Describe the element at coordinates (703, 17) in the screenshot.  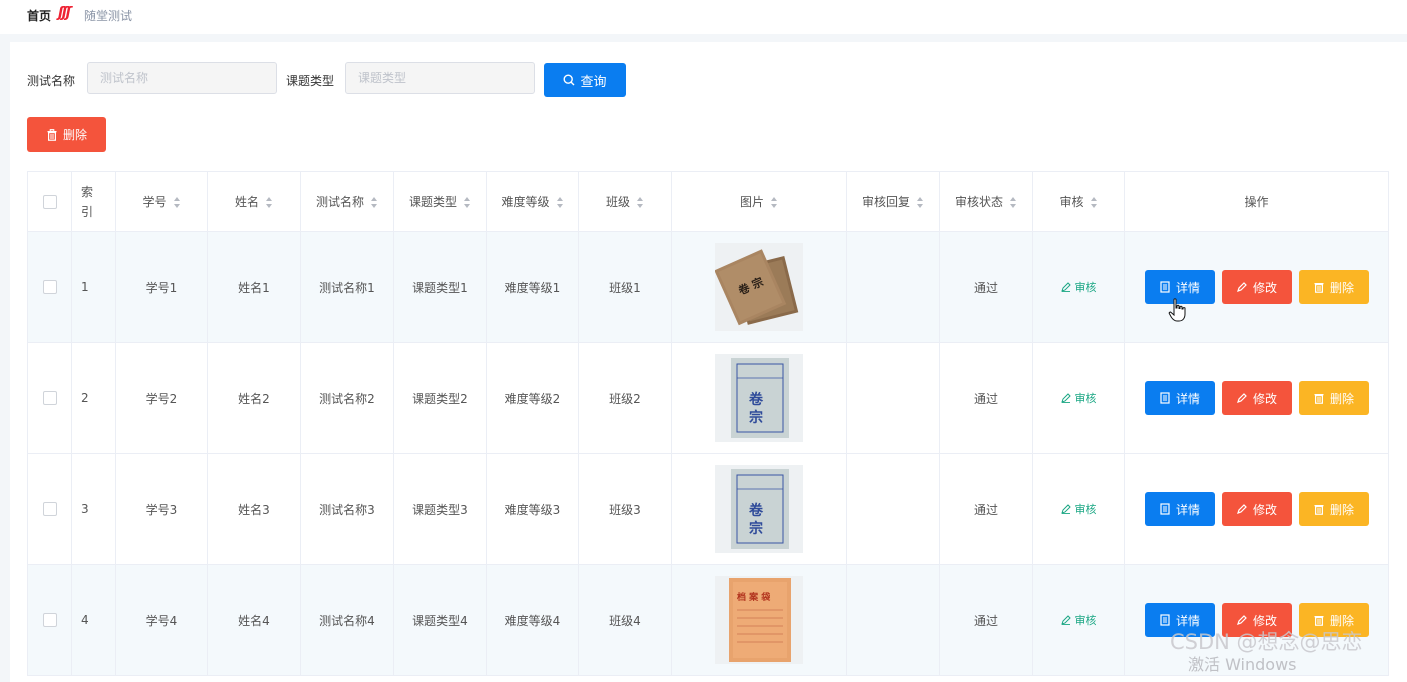
I see `top-breadcrumb-bar: 首页 ʃʃʃ 随堂测试` at that location.